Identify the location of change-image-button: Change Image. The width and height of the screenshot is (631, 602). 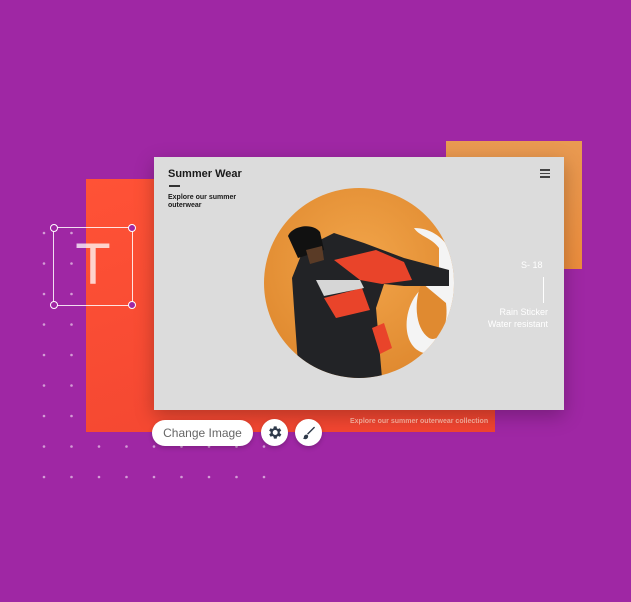
(202, 433).